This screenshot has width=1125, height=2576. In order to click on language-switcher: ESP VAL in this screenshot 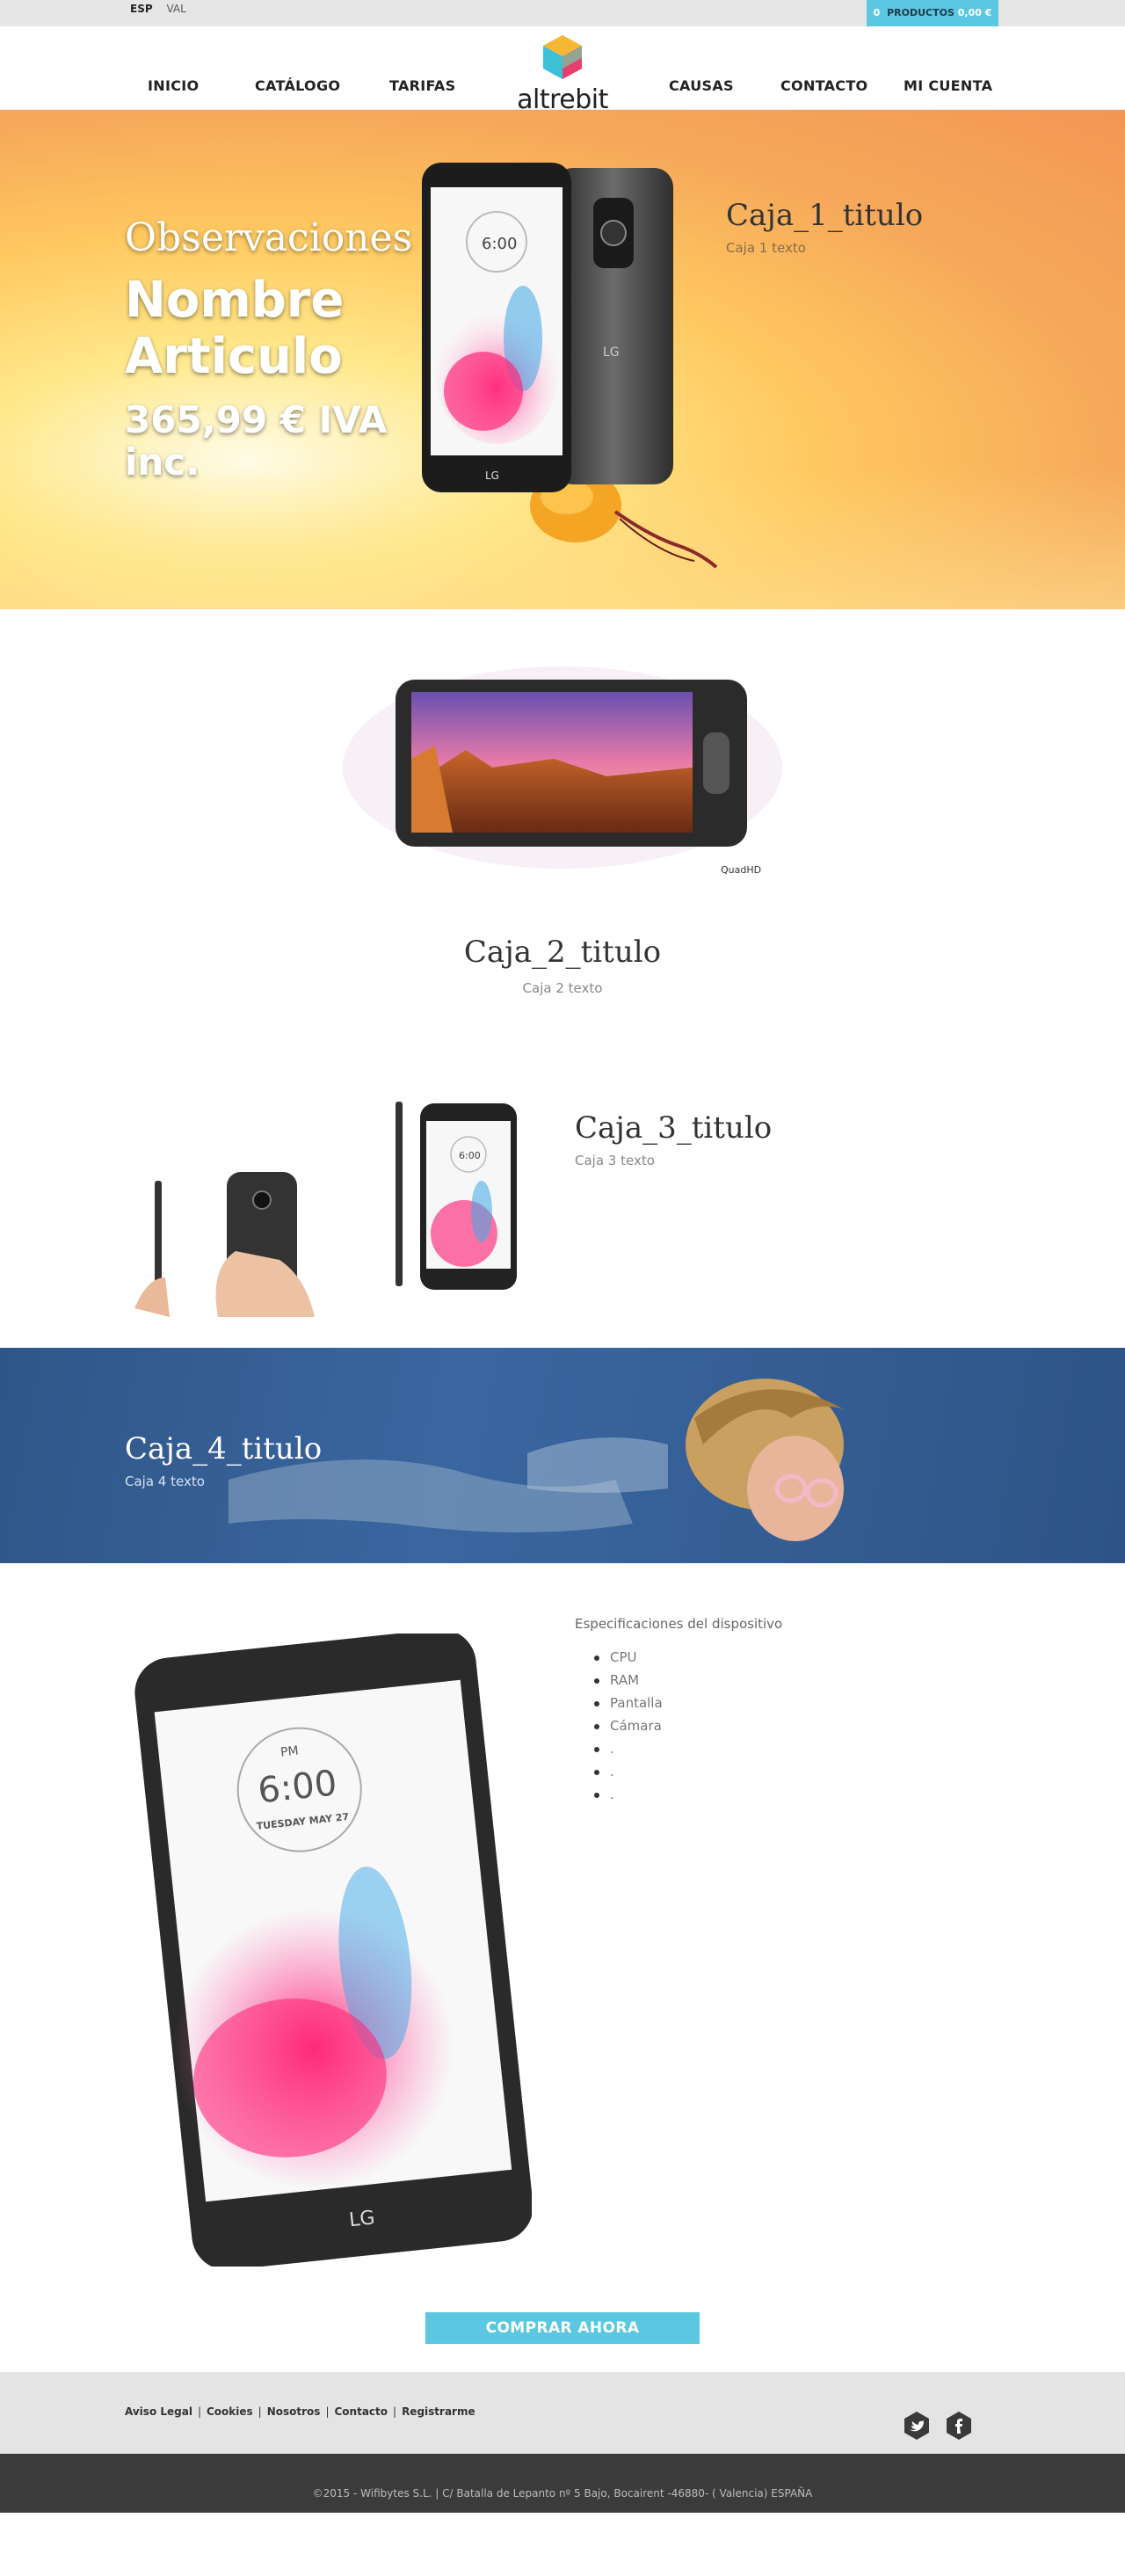, I will do `click(163, 9)`.